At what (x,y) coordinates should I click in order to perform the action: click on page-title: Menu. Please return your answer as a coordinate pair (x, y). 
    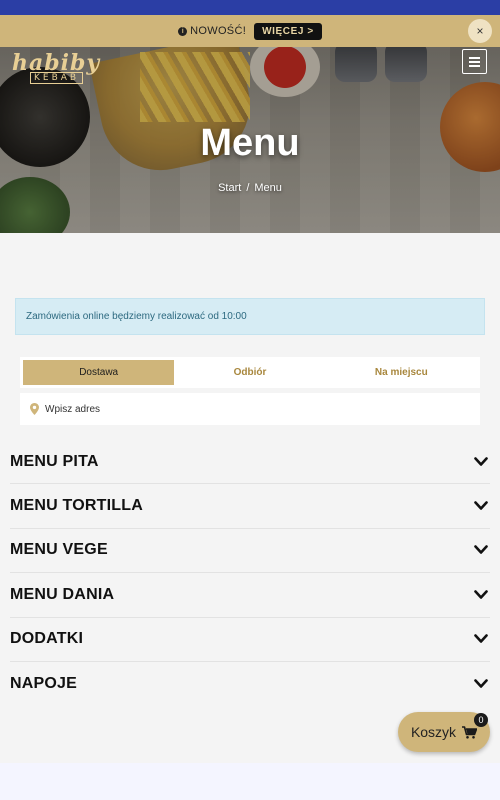
    Looking at the image, I should click on (250, 143).